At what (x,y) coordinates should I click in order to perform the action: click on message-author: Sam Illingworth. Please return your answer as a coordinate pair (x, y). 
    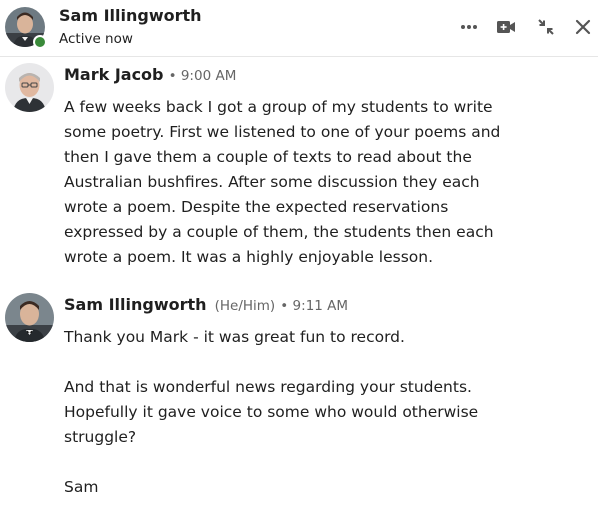
    Looking at the image, I should click on (135, 304).